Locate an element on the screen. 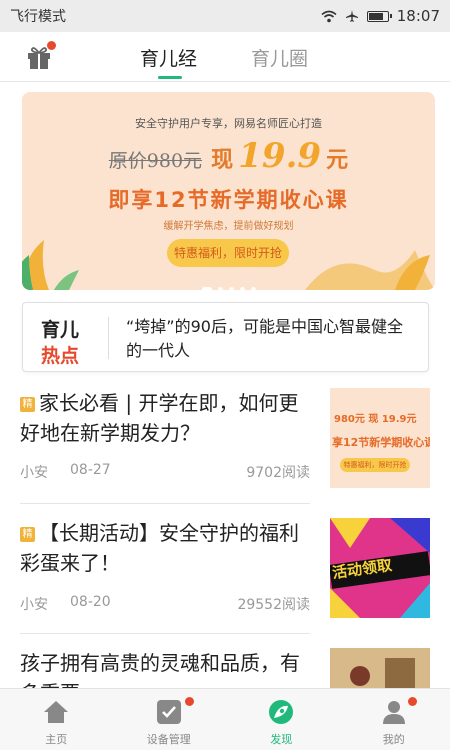  tab-parenting-circle: 育儿圈 is located at coordinates (279, 57).